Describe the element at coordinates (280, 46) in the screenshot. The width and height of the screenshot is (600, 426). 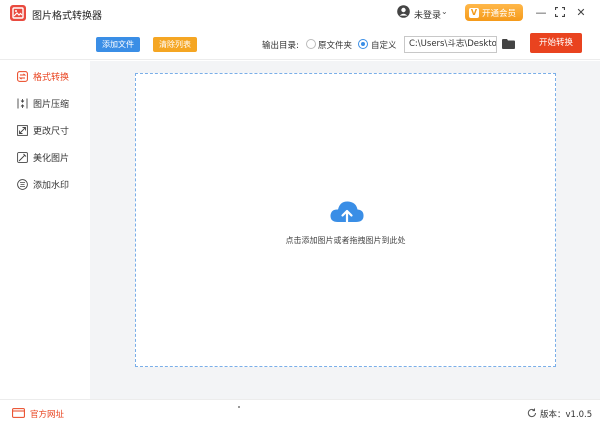
I see `output-directory-label: 输出目录:` at that location.